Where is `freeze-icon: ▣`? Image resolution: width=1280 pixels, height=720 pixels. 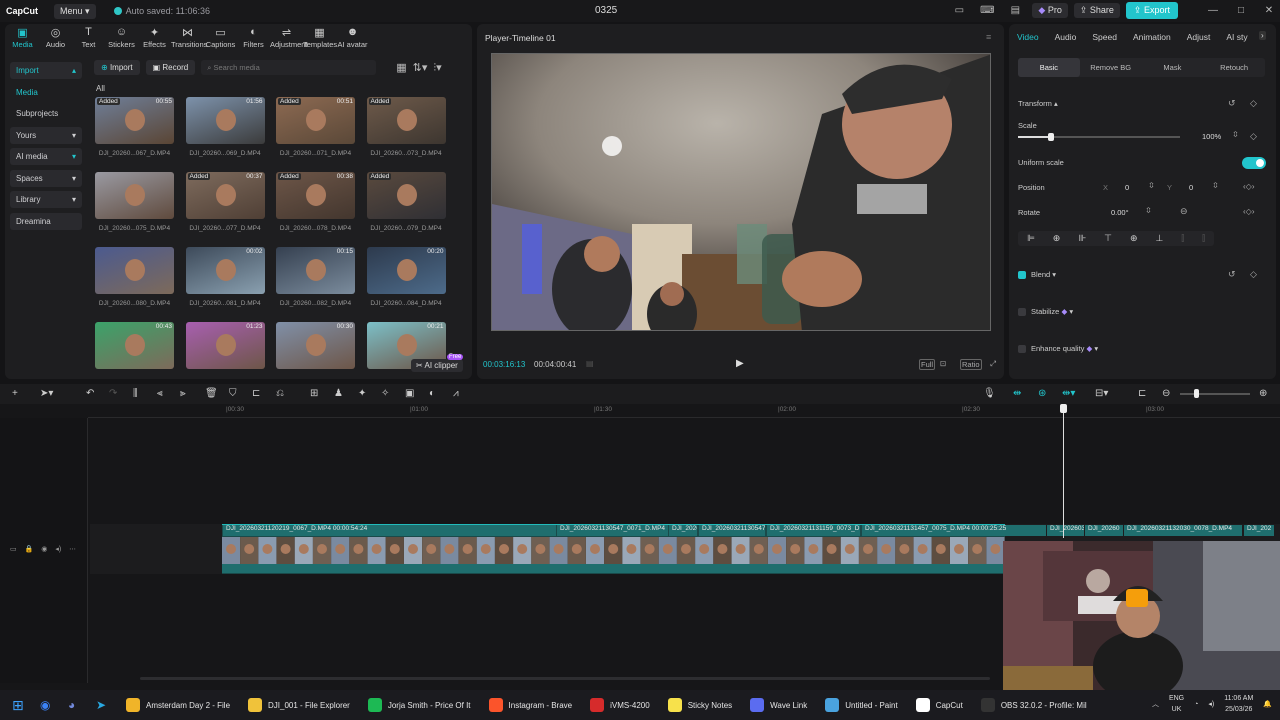
freeze-icon: ▣ is located at coordinates (409, 393).